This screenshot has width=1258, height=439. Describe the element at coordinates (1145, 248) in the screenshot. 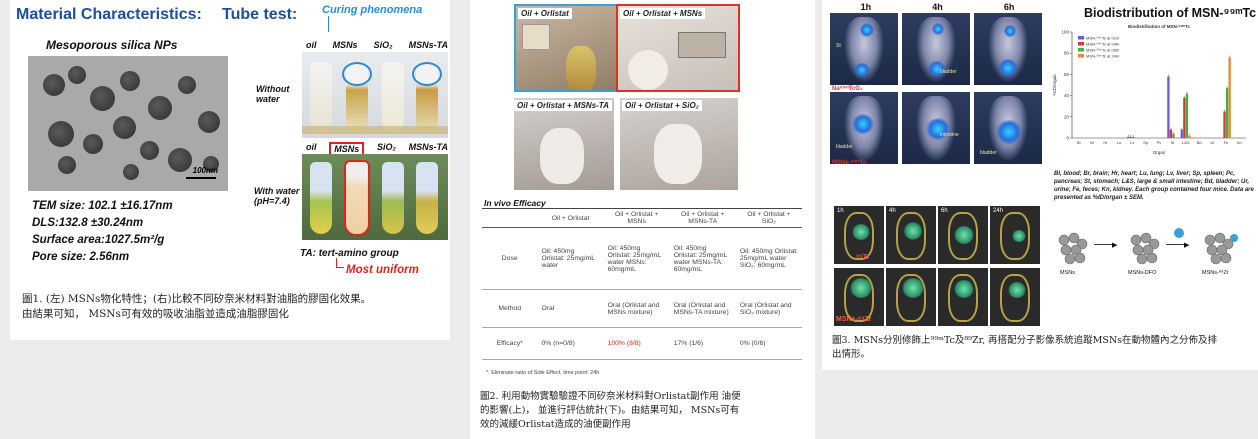

I see `msn-dfo-particle-icon` at that location.